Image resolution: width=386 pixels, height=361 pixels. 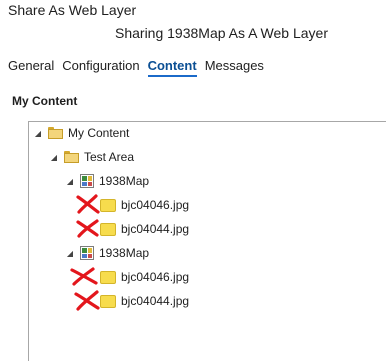 I want to click on window-title: Share As Web Layer, so click(x=72, y=10).